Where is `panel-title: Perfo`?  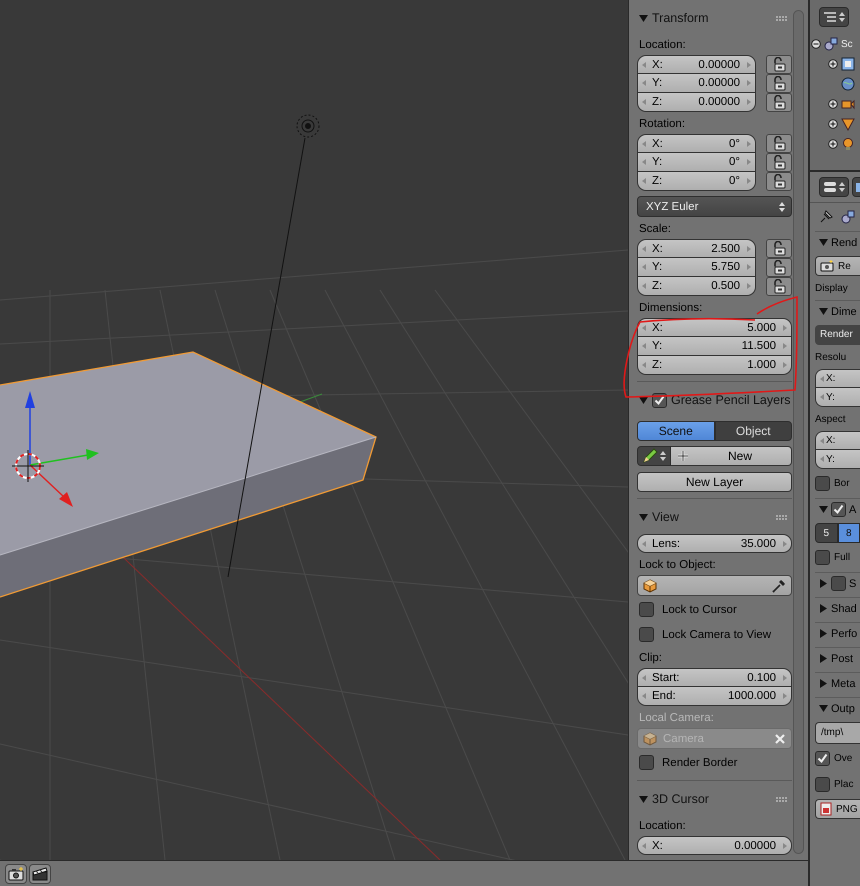
panel-title: Perfo is located at coordinates (844, 634).